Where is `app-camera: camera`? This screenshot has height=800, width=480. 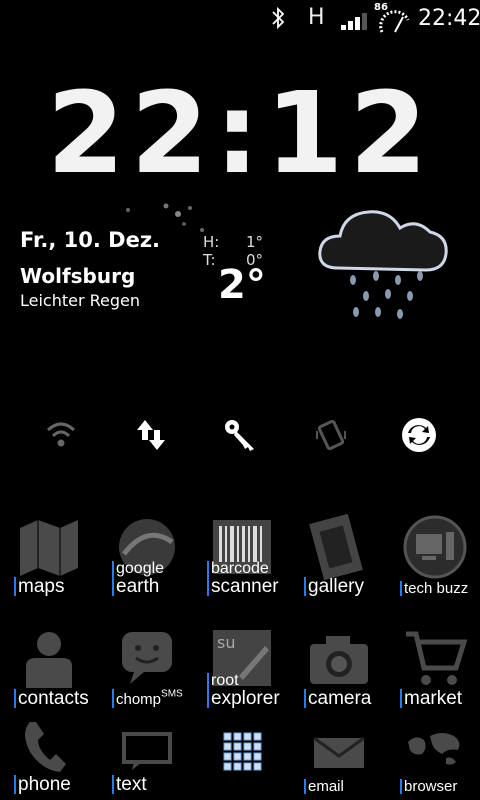 app-camera: camera is located at coordinates (340, 669).